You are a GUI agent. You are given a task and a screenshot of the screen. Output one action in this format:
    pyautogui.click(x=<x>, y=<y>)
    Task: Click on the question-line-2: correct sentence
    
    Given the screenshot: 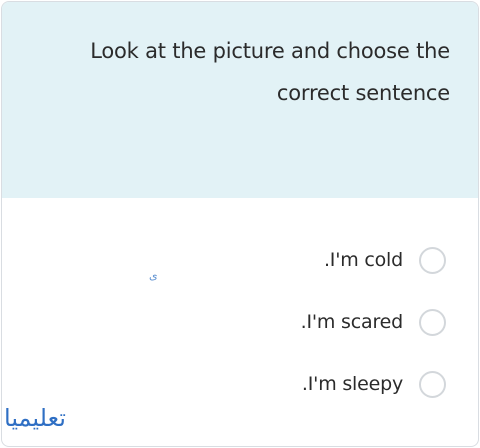 What is the action you would take?
    pyautogui.click(x=363, y=93)
    